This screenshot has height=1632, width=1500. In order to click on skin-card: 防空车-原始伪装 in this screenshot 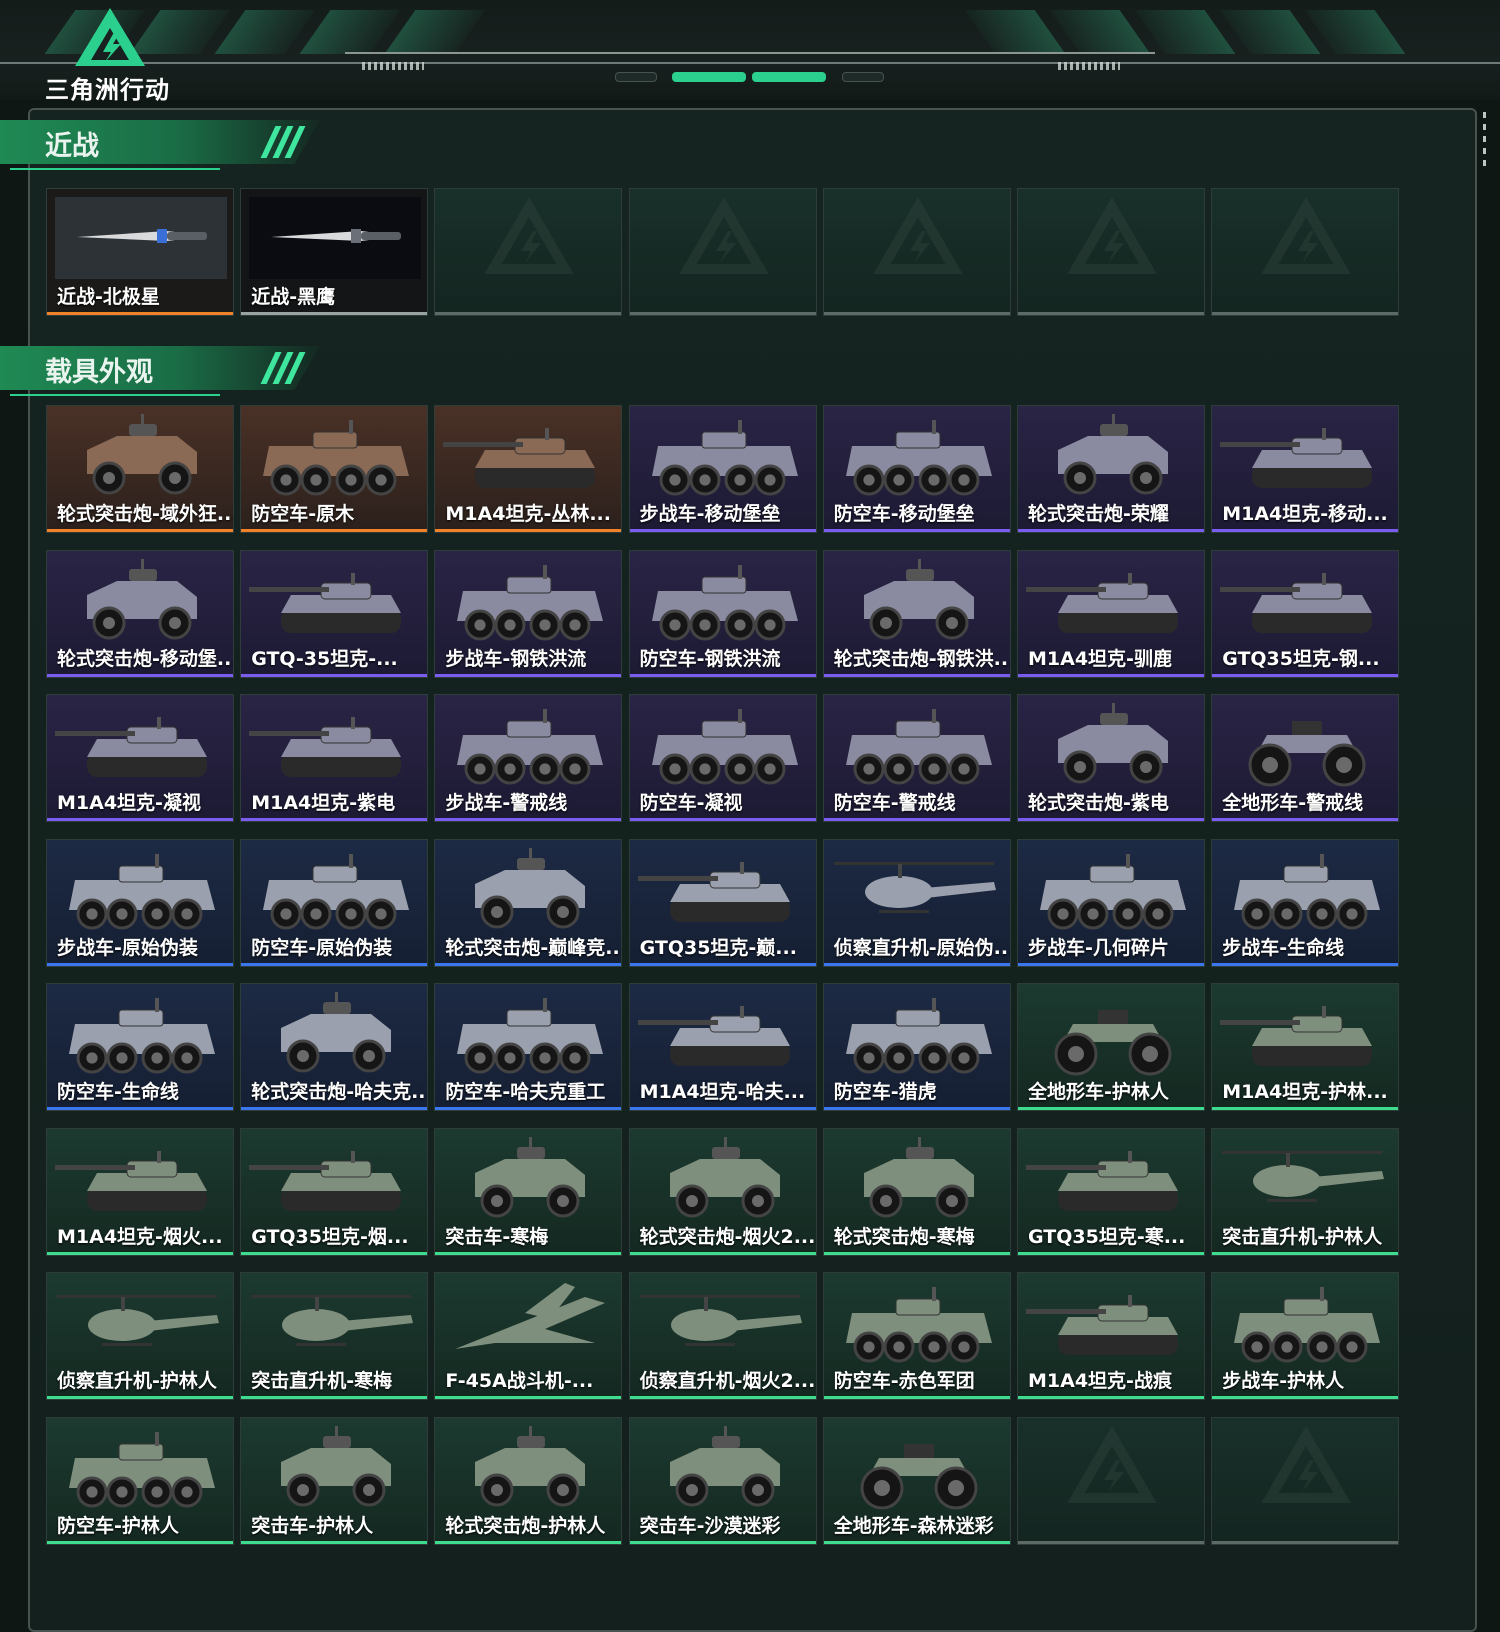, I will do `click(334, 902)`.